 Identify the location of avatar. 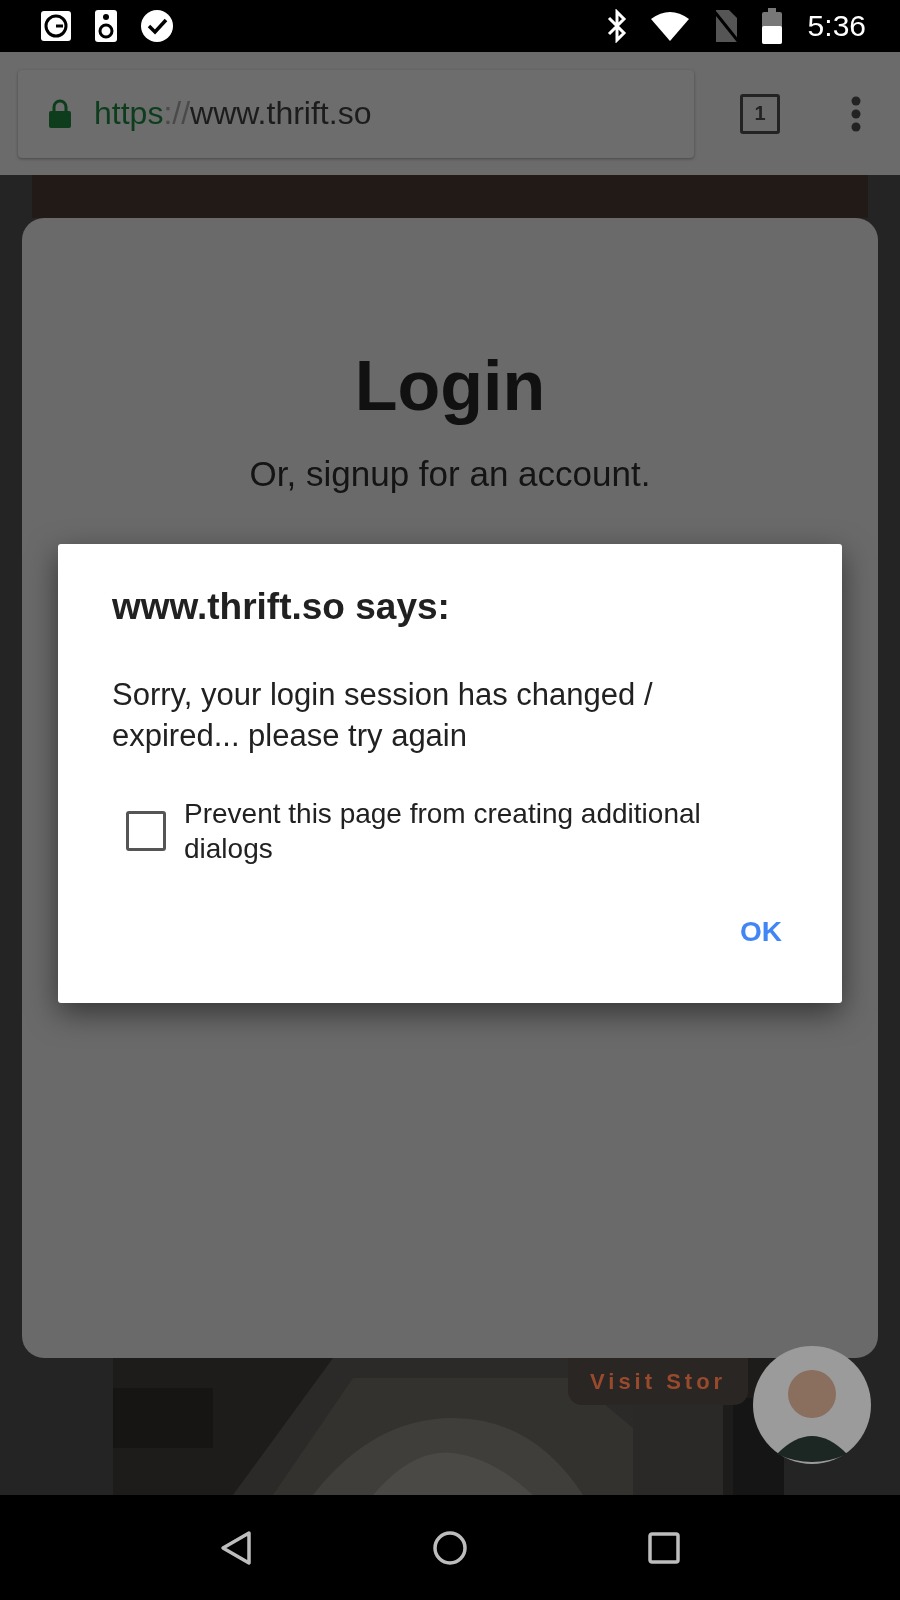
(812, 1405).